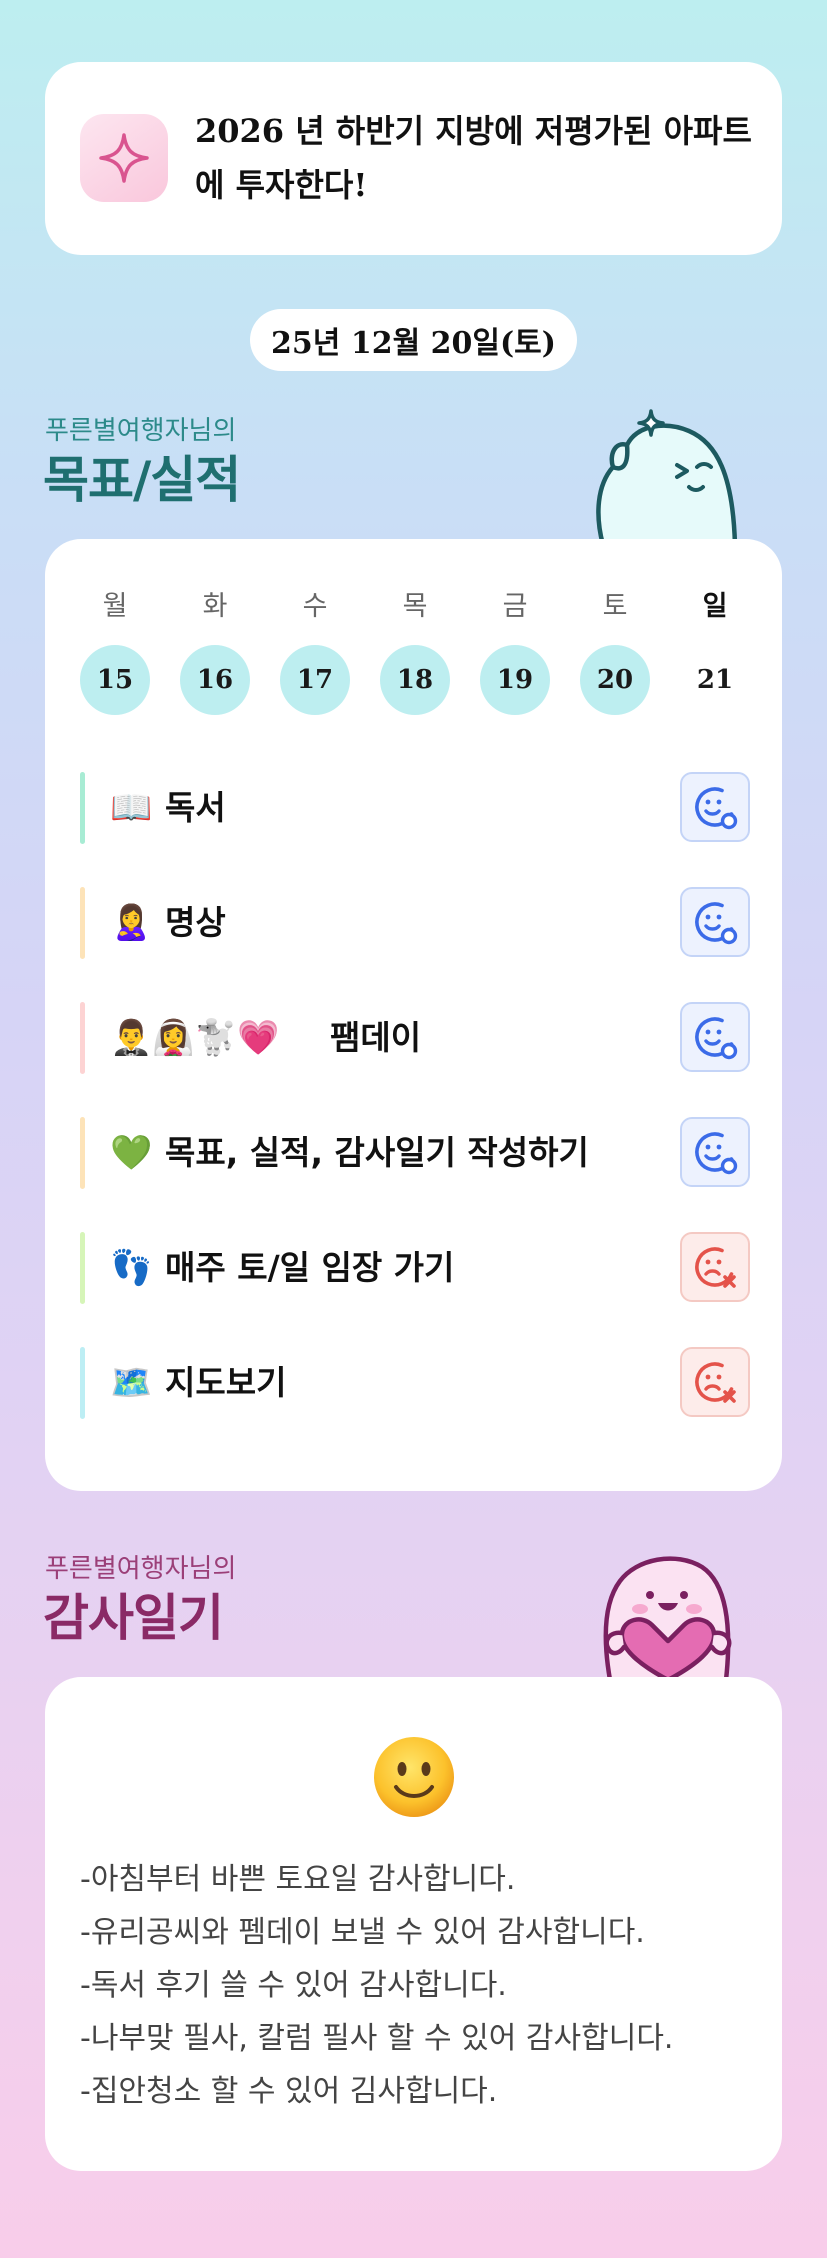  Describe the element at coordinates (195, 922) in the screenshot. I see `task-name: 명상` at that location.